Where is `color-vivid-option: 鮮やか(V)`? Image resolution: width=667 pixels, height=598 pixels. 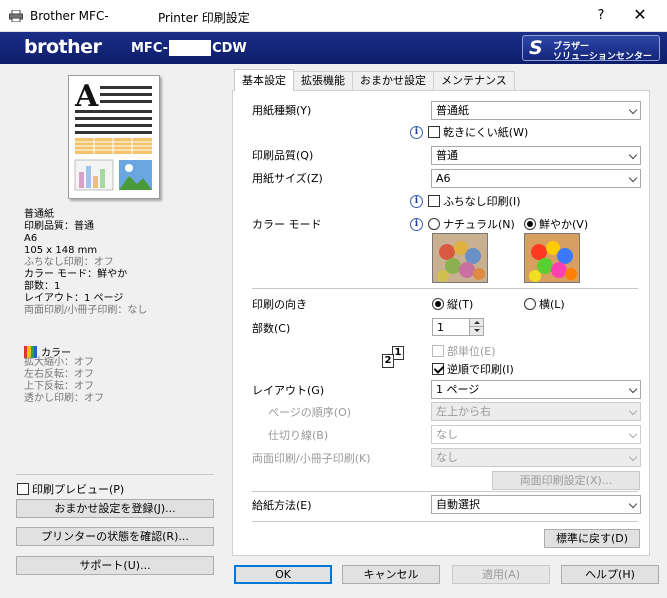 color-vivid-option: 鮮やか(V) is located at coordinates (556, 224).